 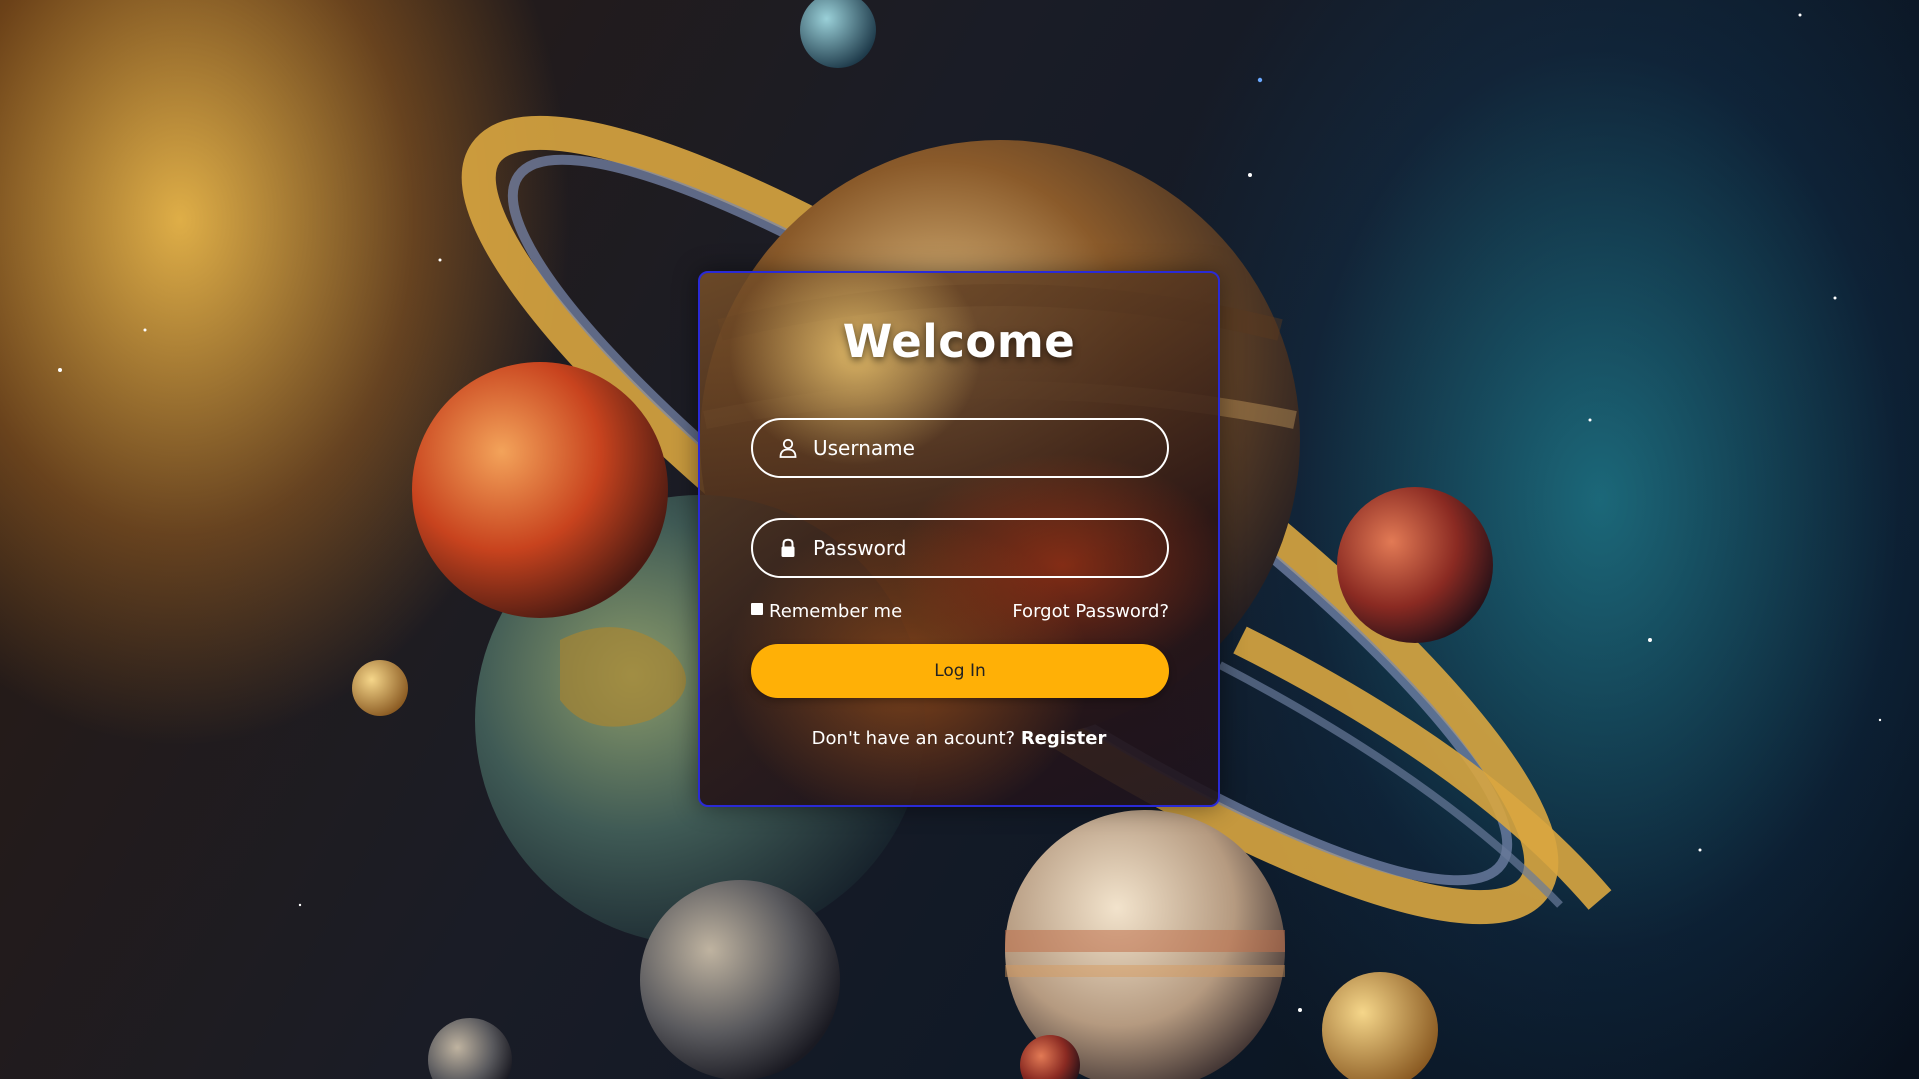 I want to click on remember-checkbox, so click(x=757, y=609).